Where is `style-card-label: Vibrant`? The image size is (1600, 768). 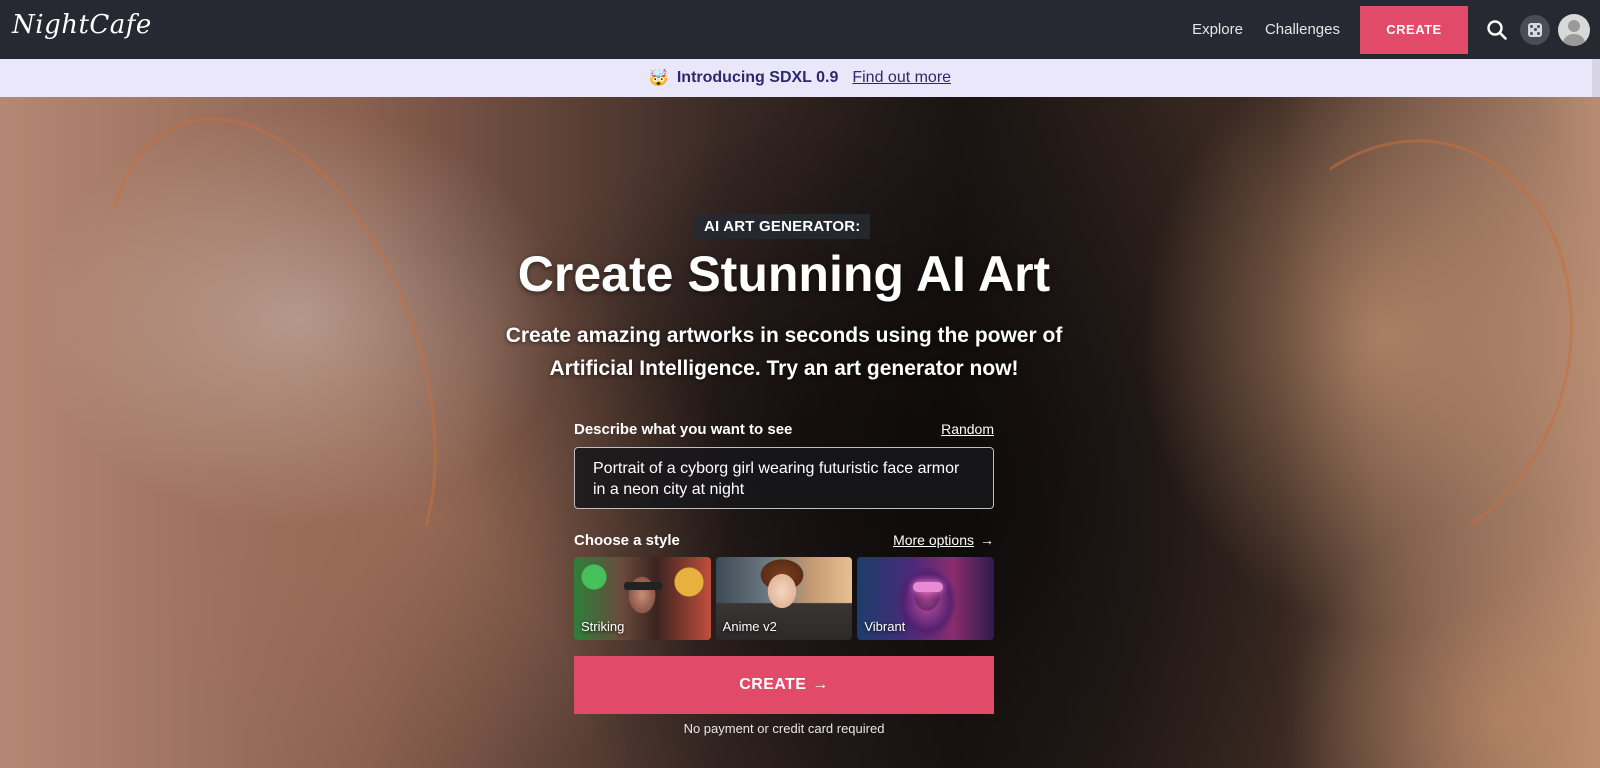 style-card-label: Vibrant is located at coordinates (885, 626).